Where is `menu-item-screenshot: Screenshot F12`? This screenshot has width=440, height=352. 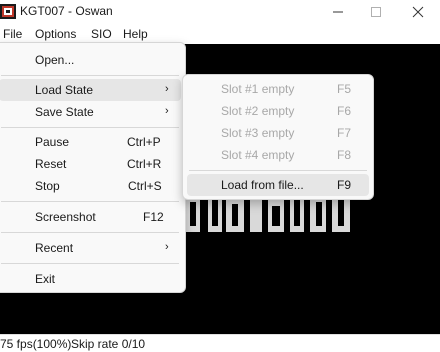 menu-item-screenshot: Screenshot F12 is located at coordinates (90, 217).